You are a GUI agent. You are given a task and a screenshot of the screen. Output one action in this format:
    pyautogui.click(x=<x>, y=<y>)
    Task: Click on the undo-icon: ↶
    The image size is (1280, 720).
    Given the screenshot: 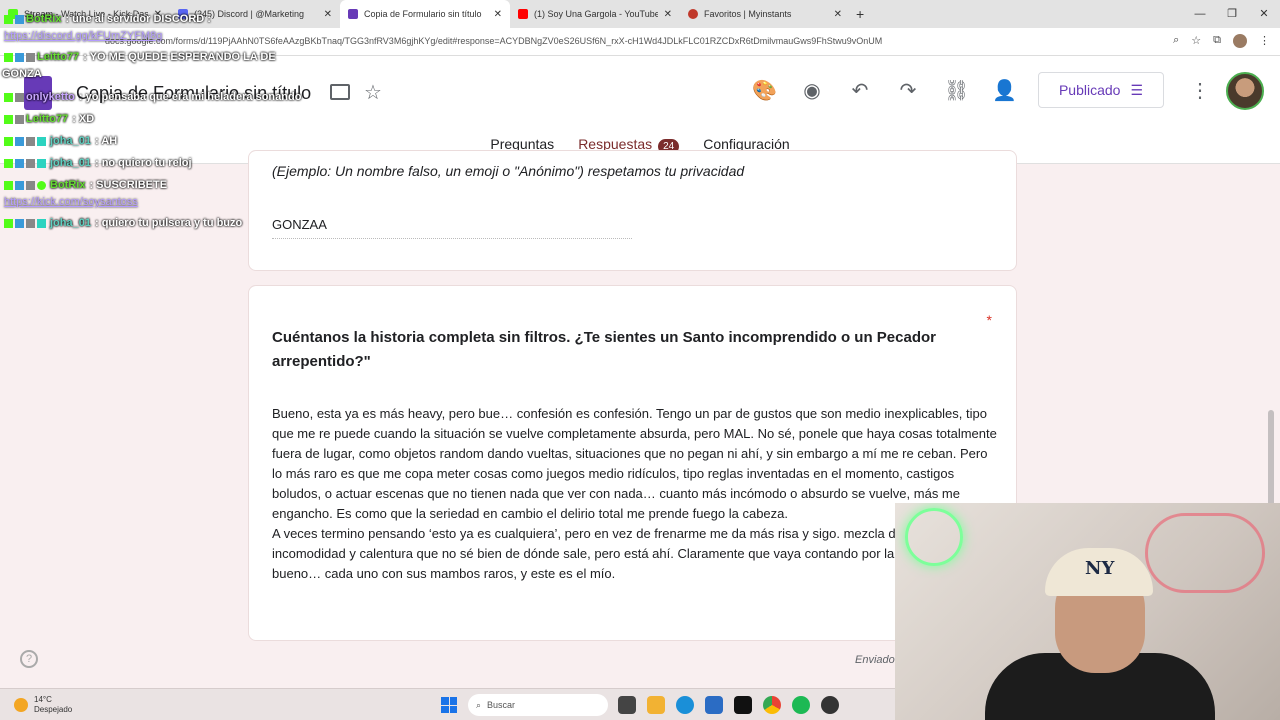 What is the action you would take?
    pyautogui.click(x=860, y=90)
    